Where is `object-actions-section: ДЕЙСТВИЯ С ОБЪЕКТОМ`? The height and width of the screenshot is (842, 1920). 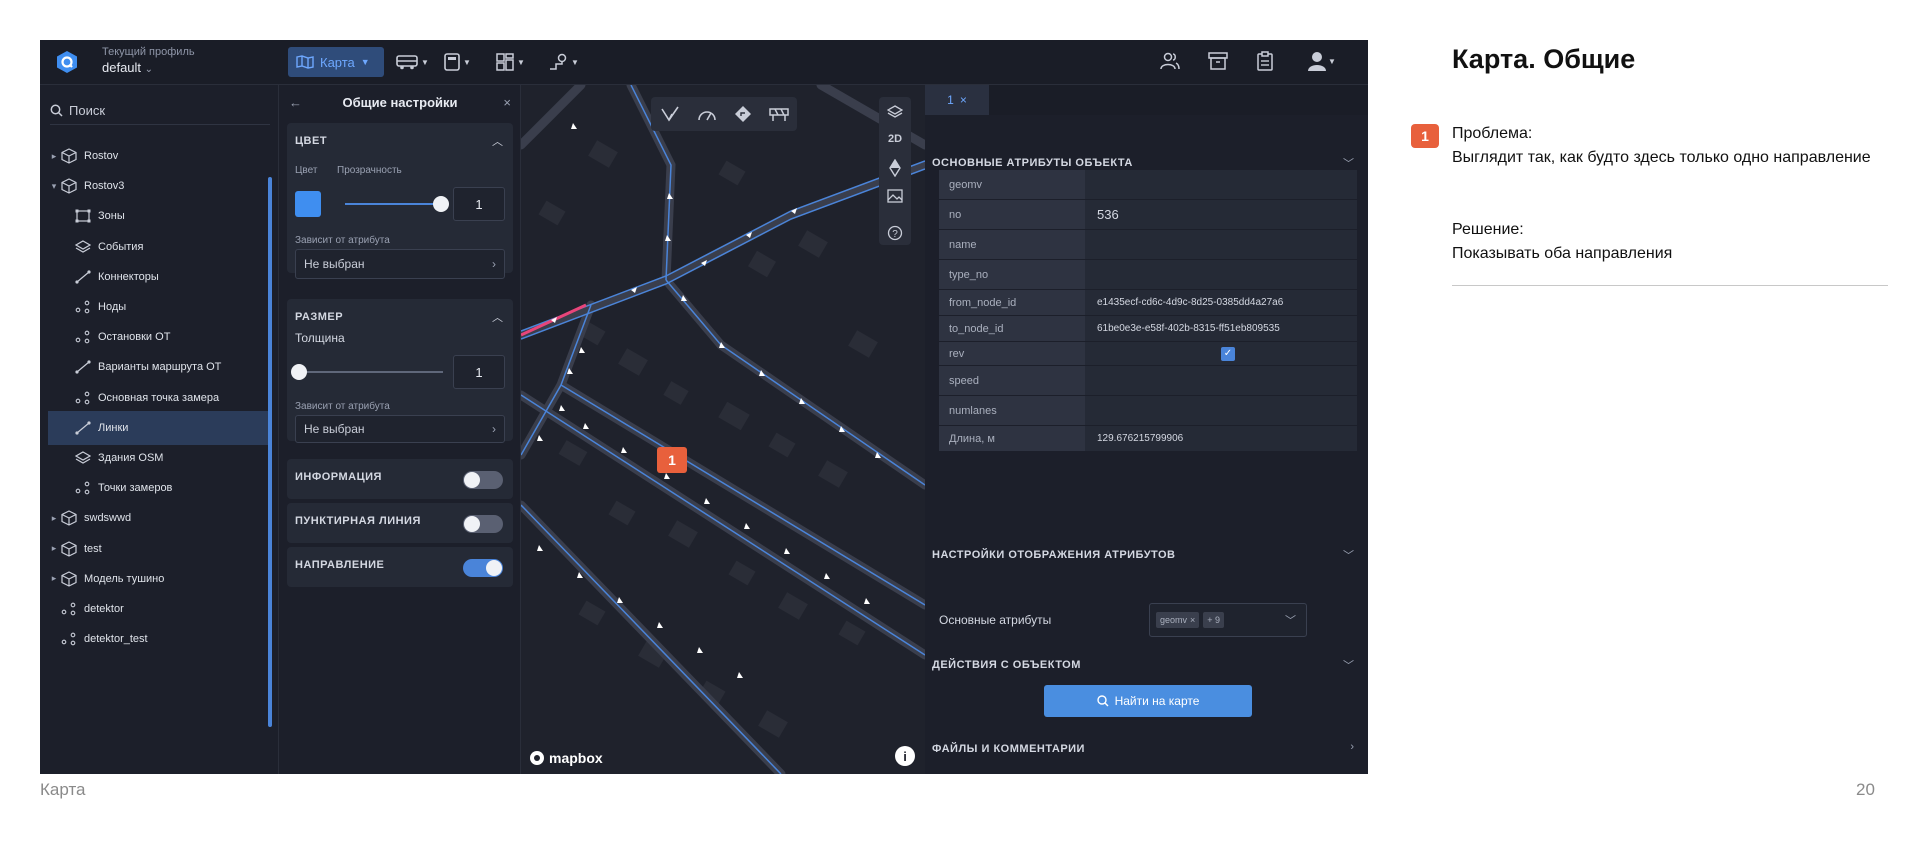
object-actions-section: ДЕЙСТВИЯ С ОБЪЕКТОМ is located at coordinates (1006, 665).